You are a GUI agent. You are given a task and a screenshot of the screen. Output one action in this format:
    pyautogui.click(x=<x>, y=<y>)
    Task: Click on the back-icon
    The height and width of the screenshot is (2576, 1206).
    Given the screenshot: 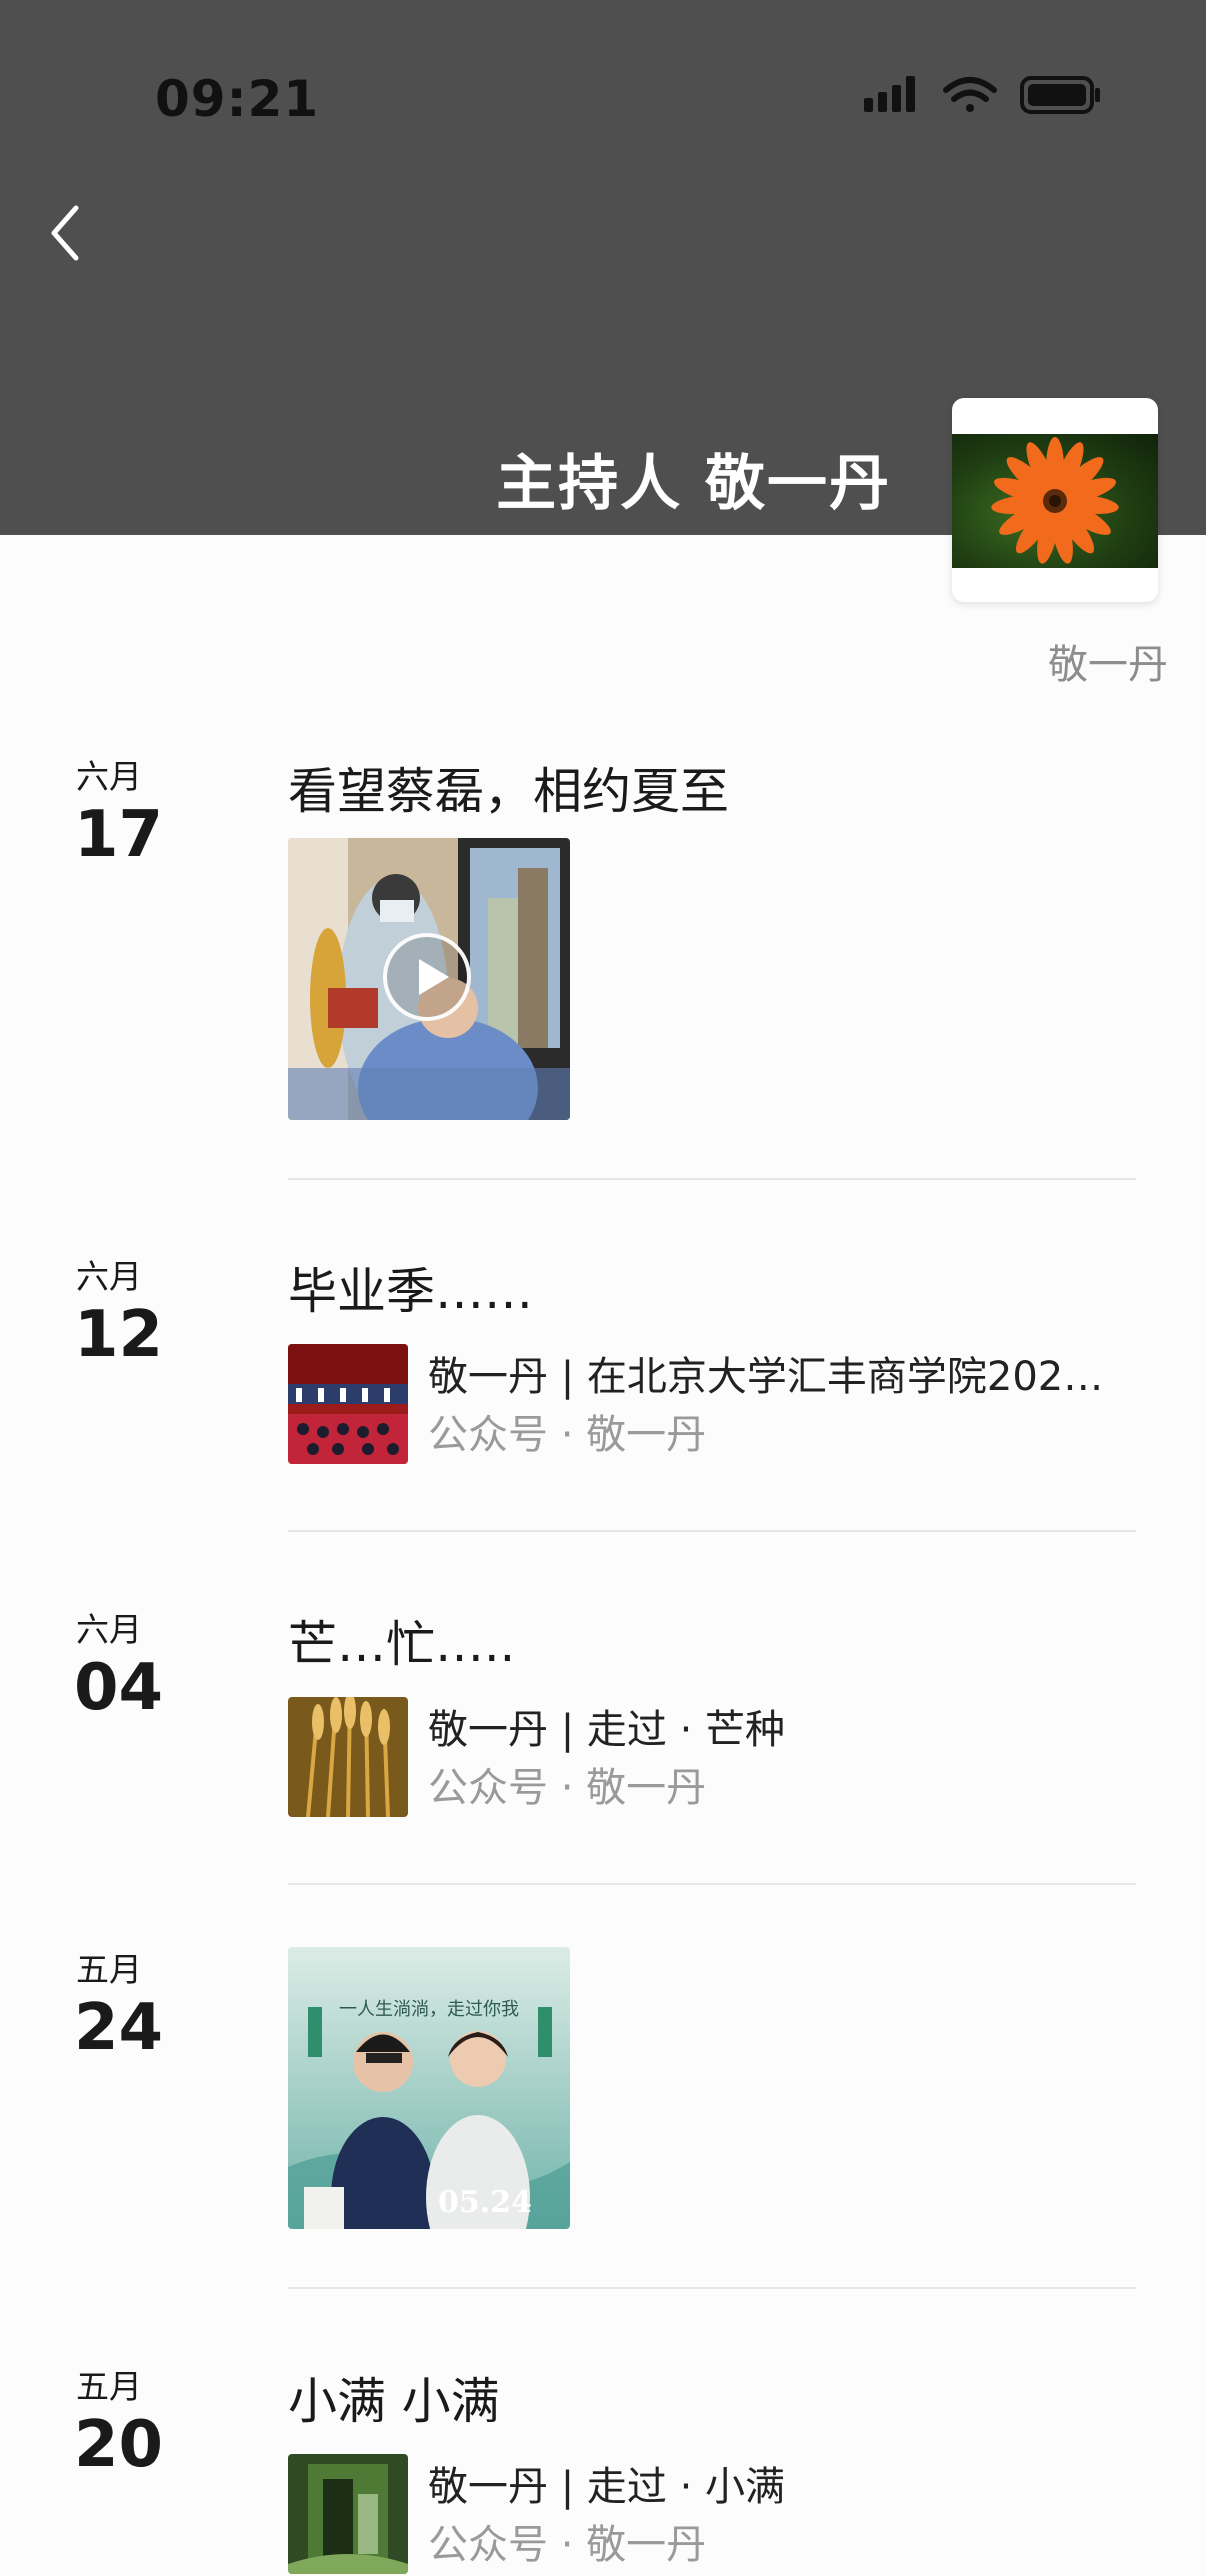 What is the action you would take?
    pyautogui.click(x=65, y=233)
    